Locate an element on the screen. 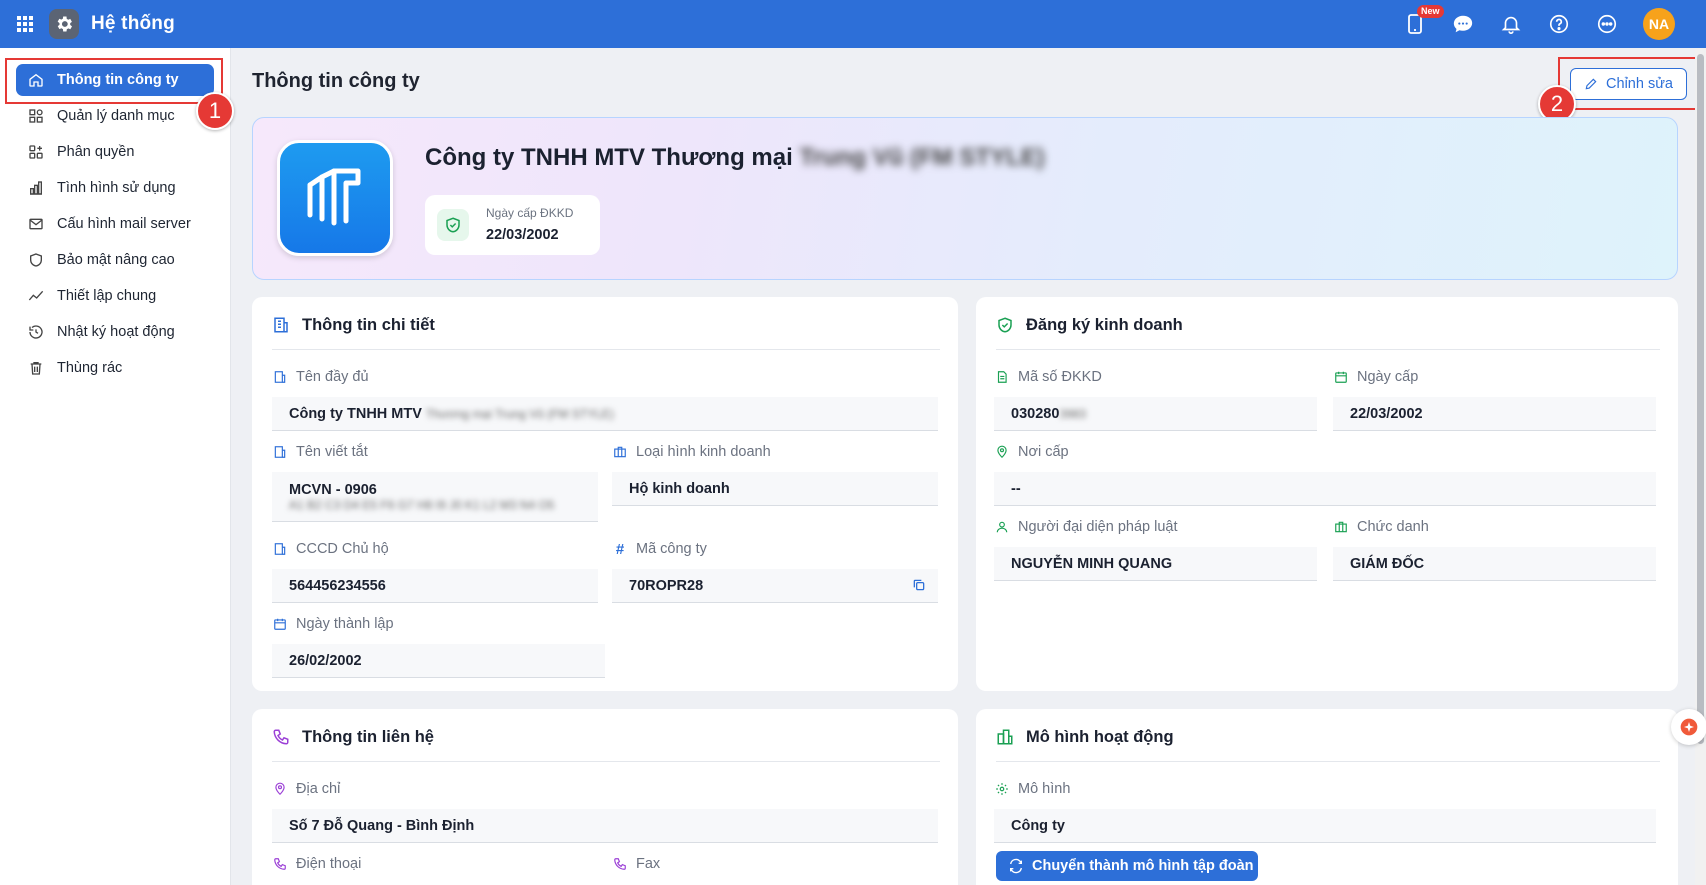 This screenshot has height=885, width=1706. sidebar-item-label: Quản lý danh mục is located at coordinates (116, 116).